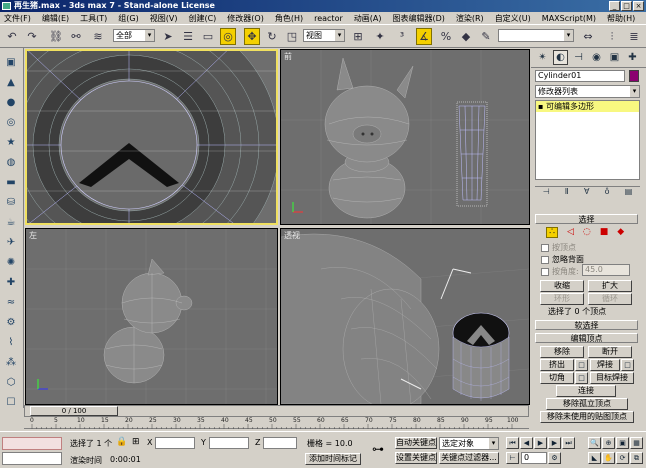  I want to click on extrude-button: 挤出, so click(557, 365).